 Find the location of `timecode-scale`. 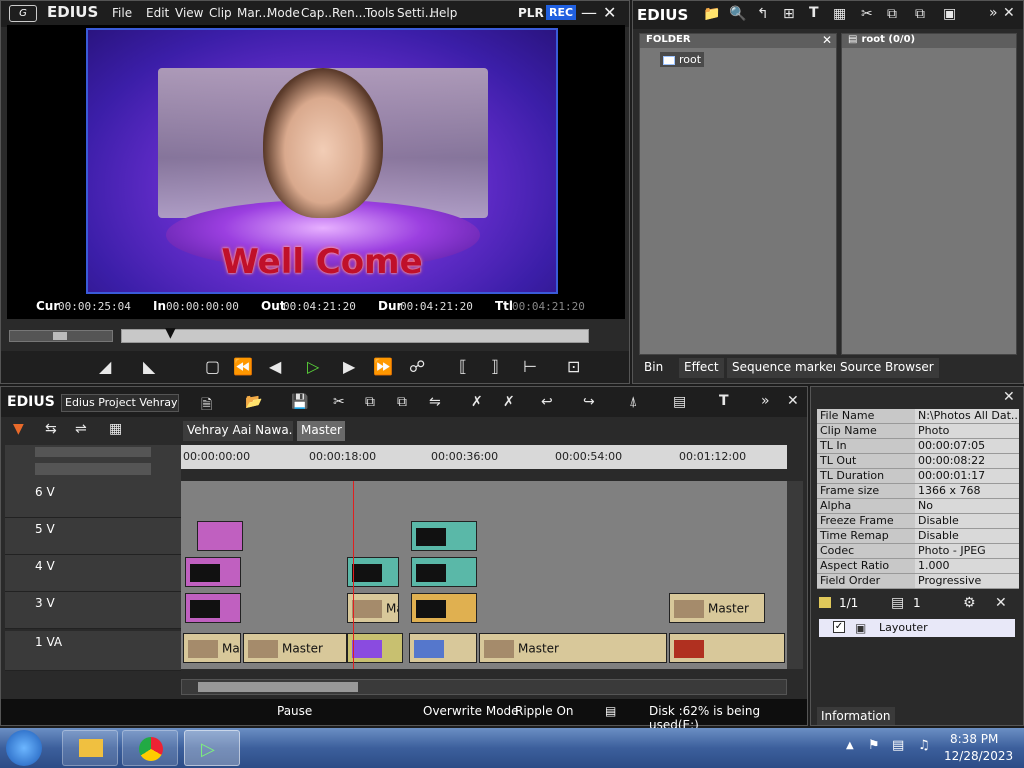

timecode-scale is located at coordinates (93, 469).